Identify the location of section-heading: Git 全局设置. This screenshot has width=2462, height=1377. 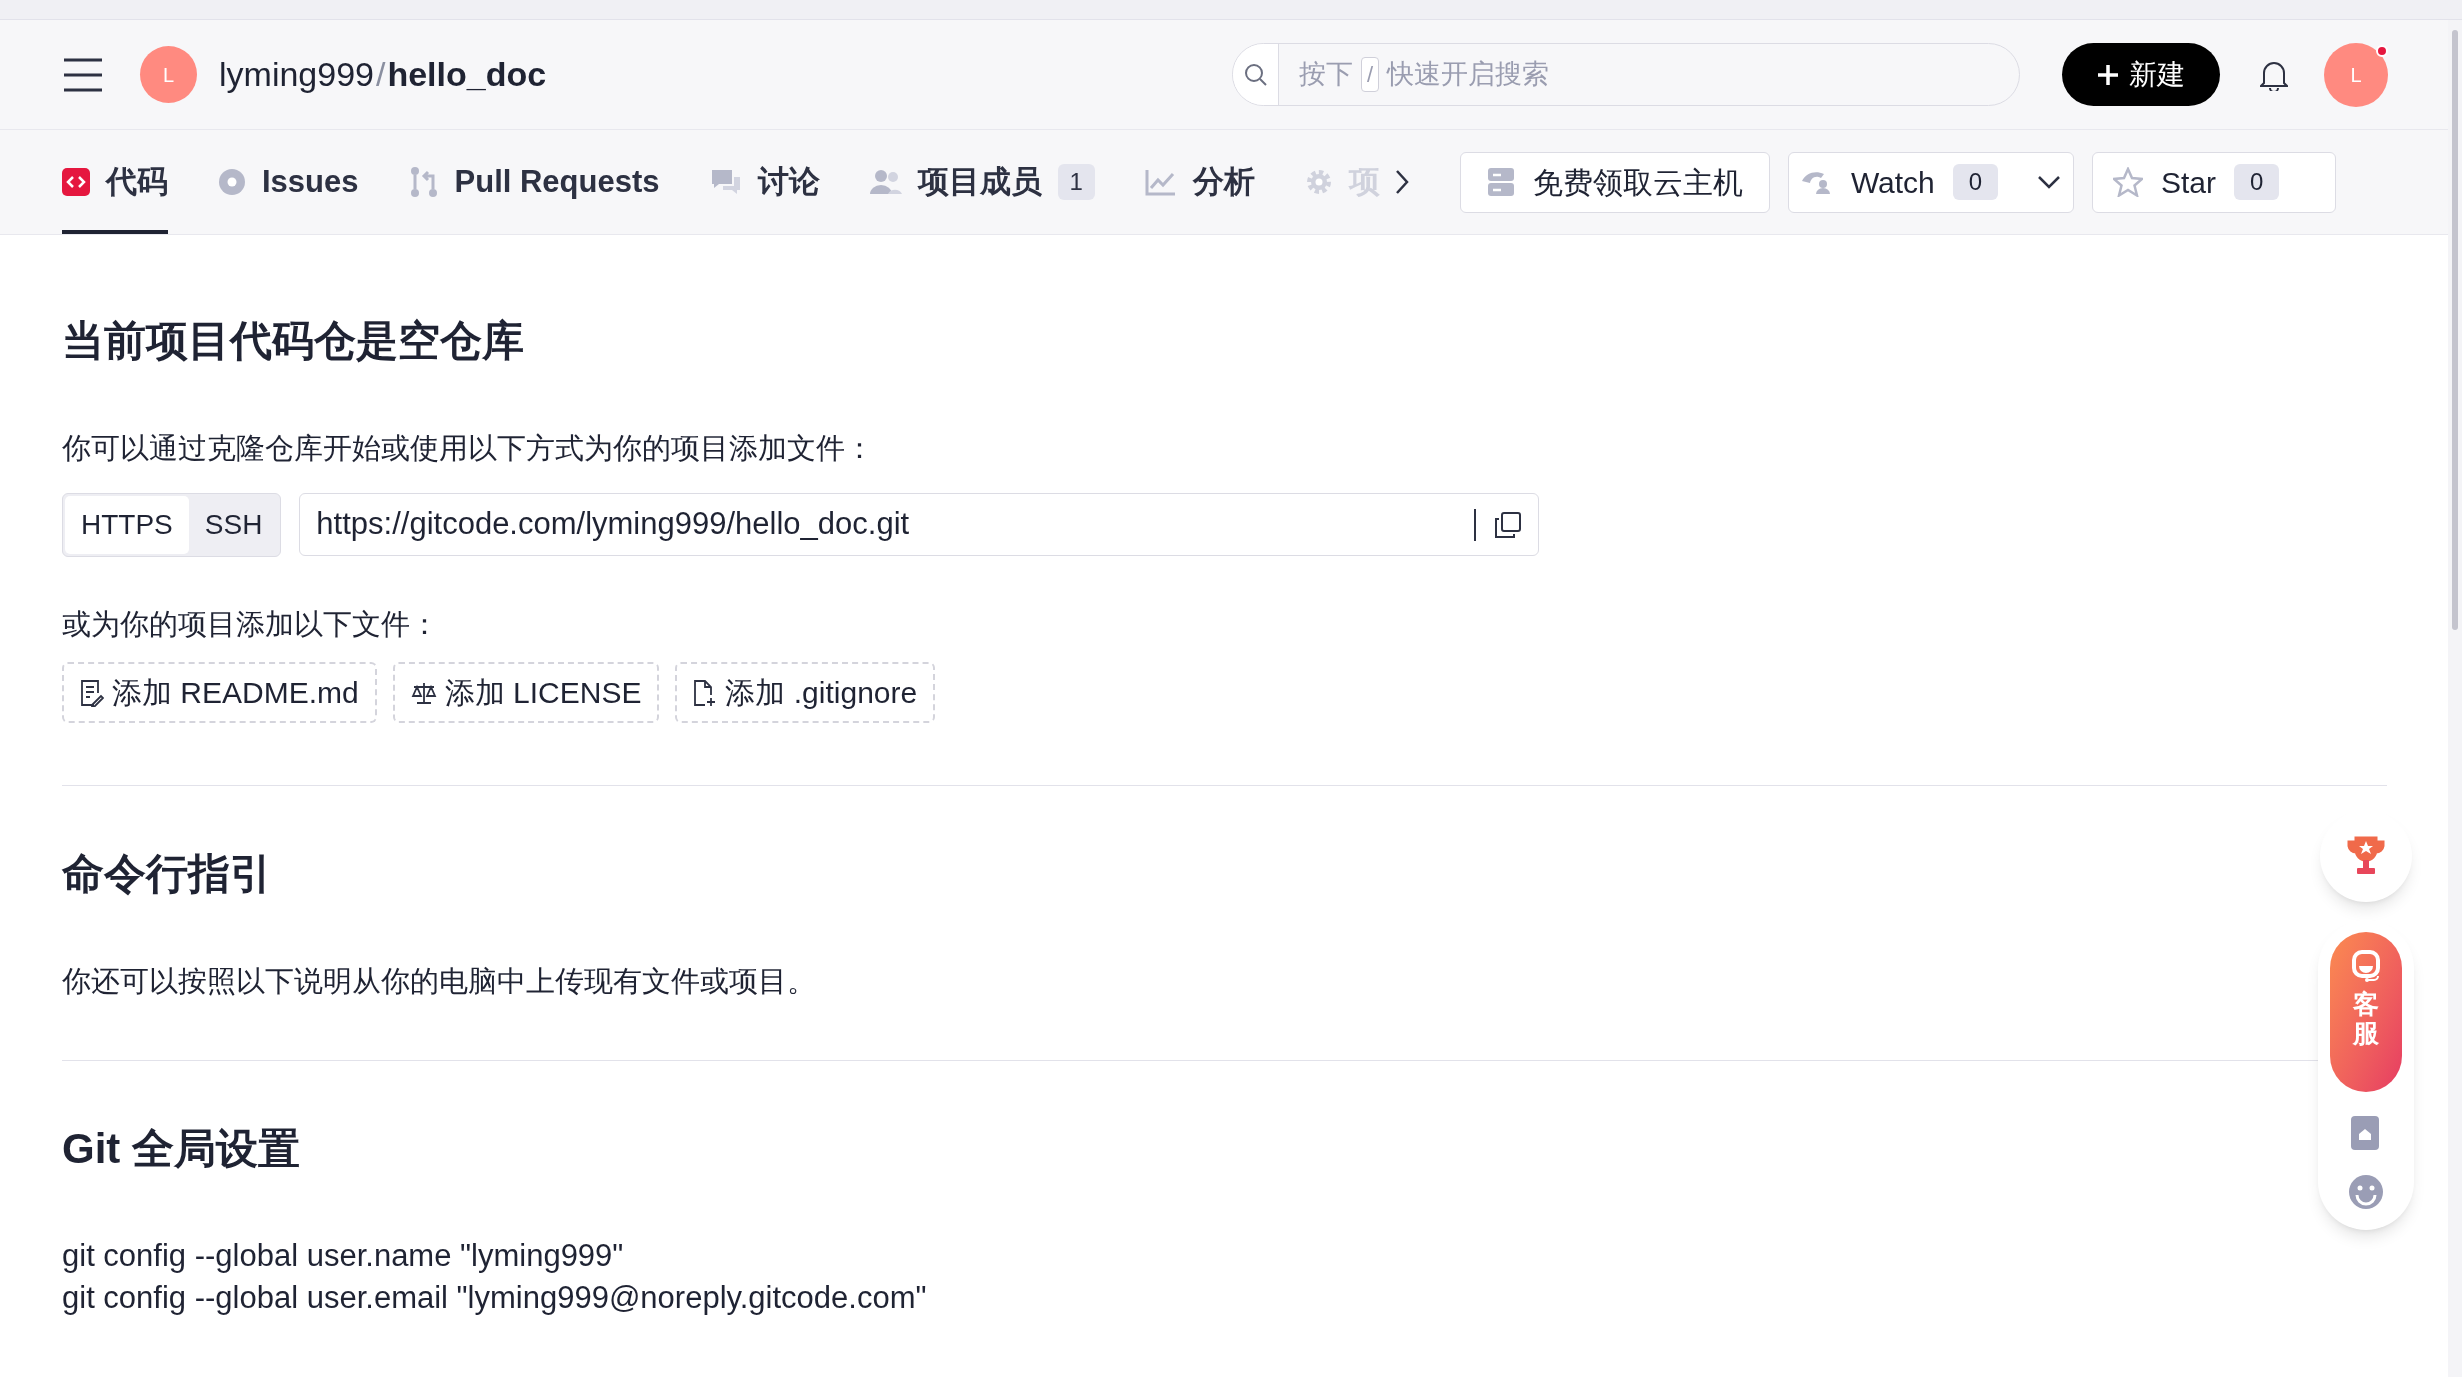
(181, 1148).